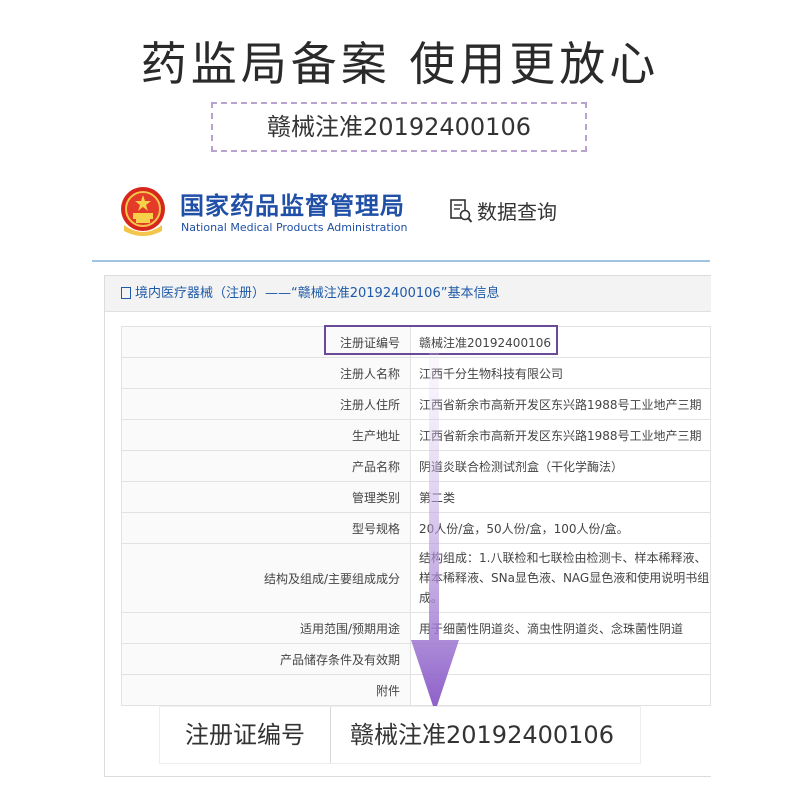 The width and height of the screenshot is (800, 800). Describe the element at coordinates (266, 342) in the screenshot. I see `row-key: 注册证编号` at that location.